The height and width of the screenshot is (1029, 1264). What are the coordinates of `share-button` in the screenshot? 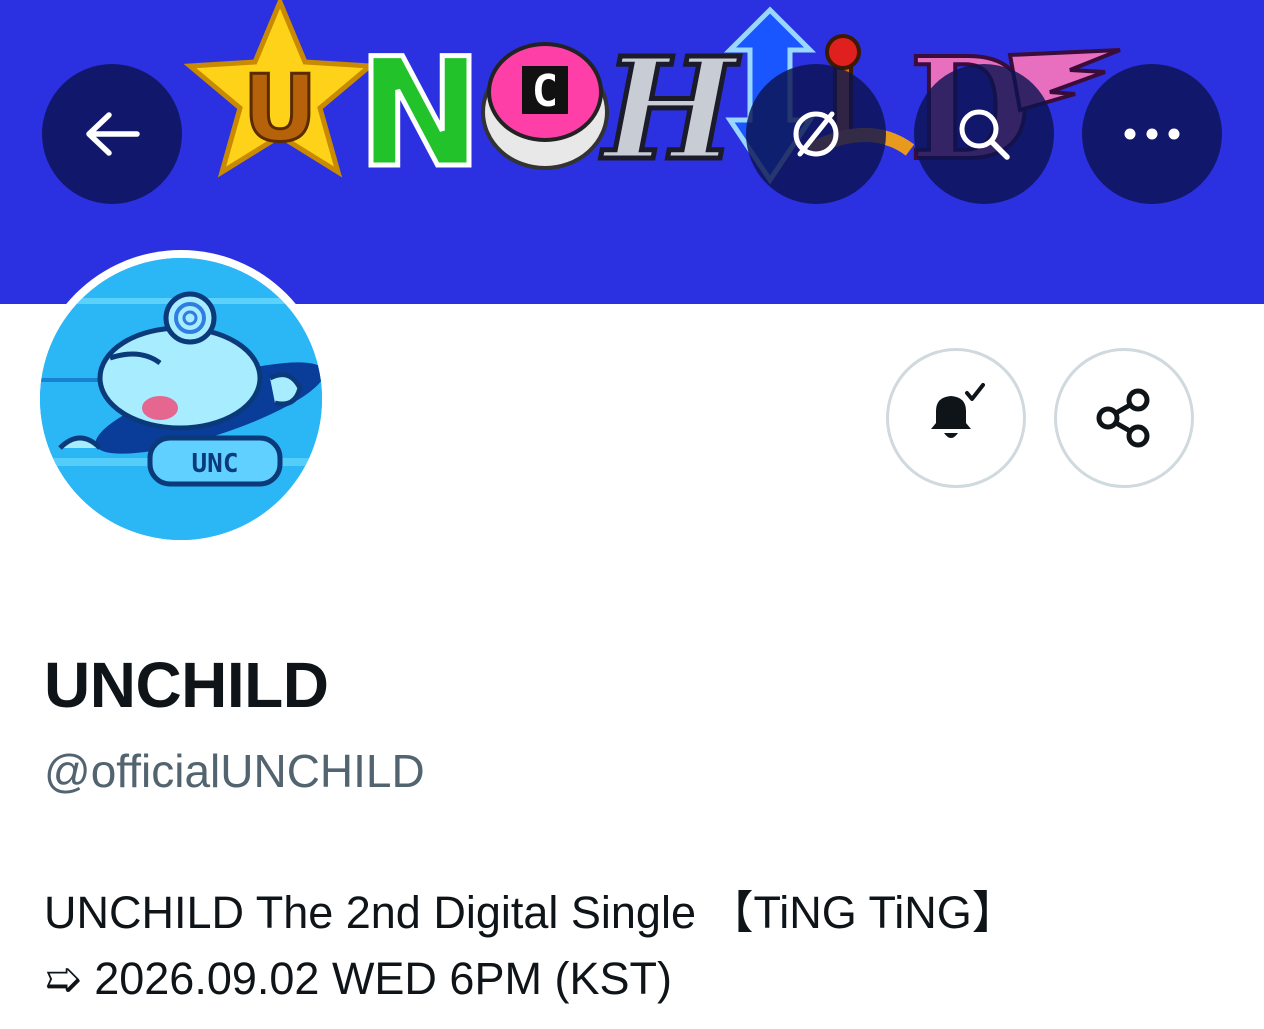 It's located at (1124, 418).